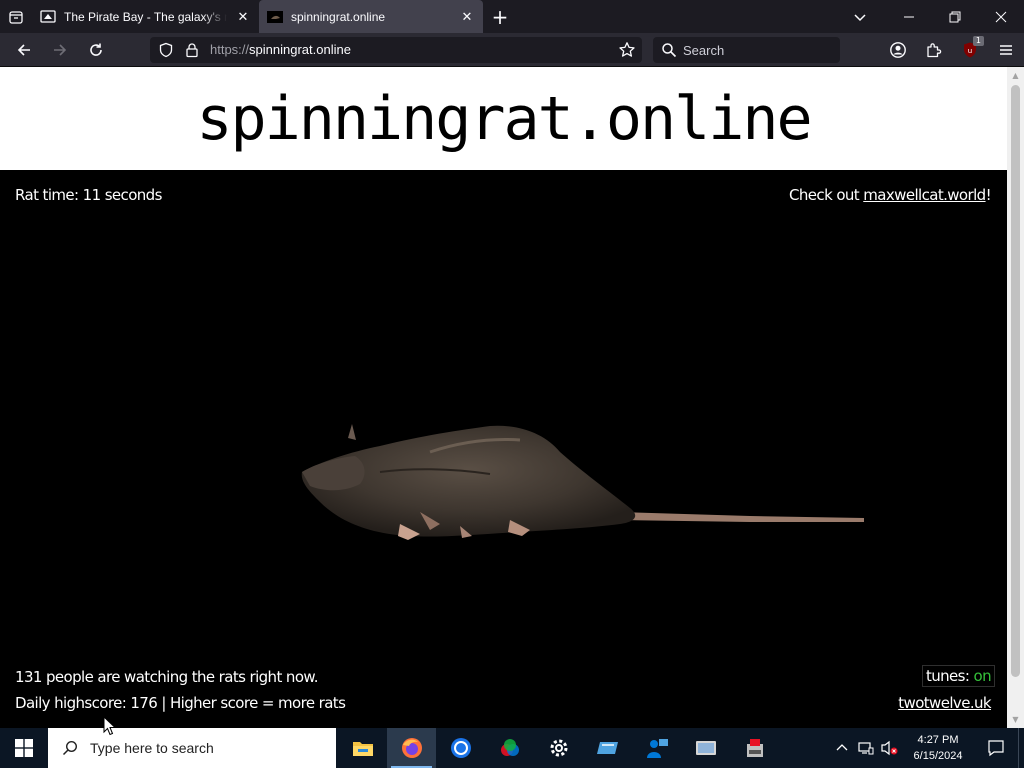  What do you see at coordinates (500, 16) in the screenshot?
I see `new-tab-button: +` at bounding box center [500, 16].